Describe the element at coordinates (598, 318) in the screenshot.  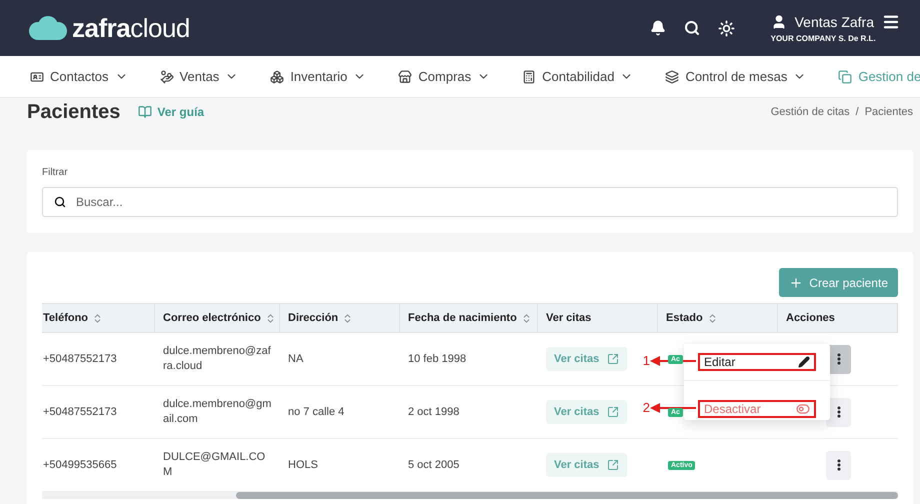
I see `column-header: Ver citas` at that location.